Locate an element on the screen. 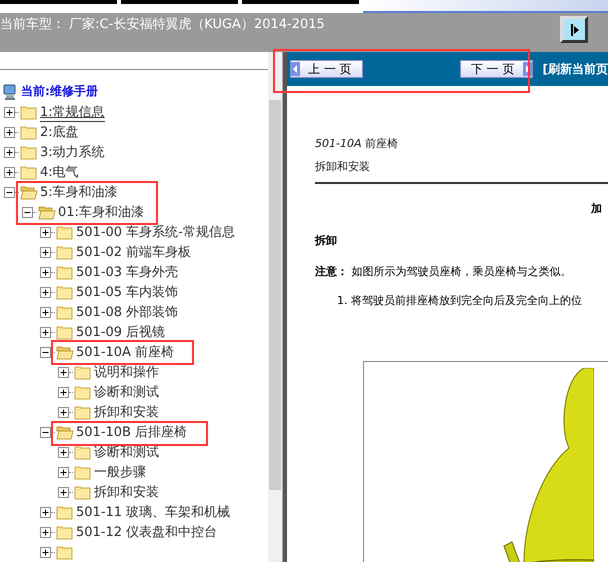  tree-item: 1:常规信息 is located at coordinates (72, 112).